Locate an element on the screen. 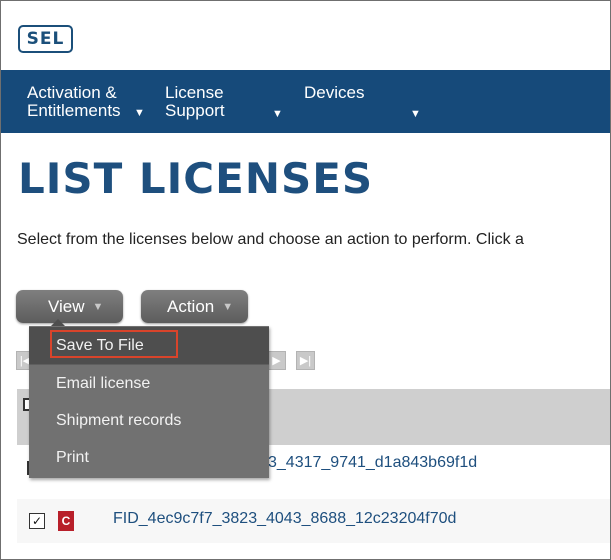 This screenshot has height=560, width=611. next-page-icon: ▶ is located at coordinates (276, 360).